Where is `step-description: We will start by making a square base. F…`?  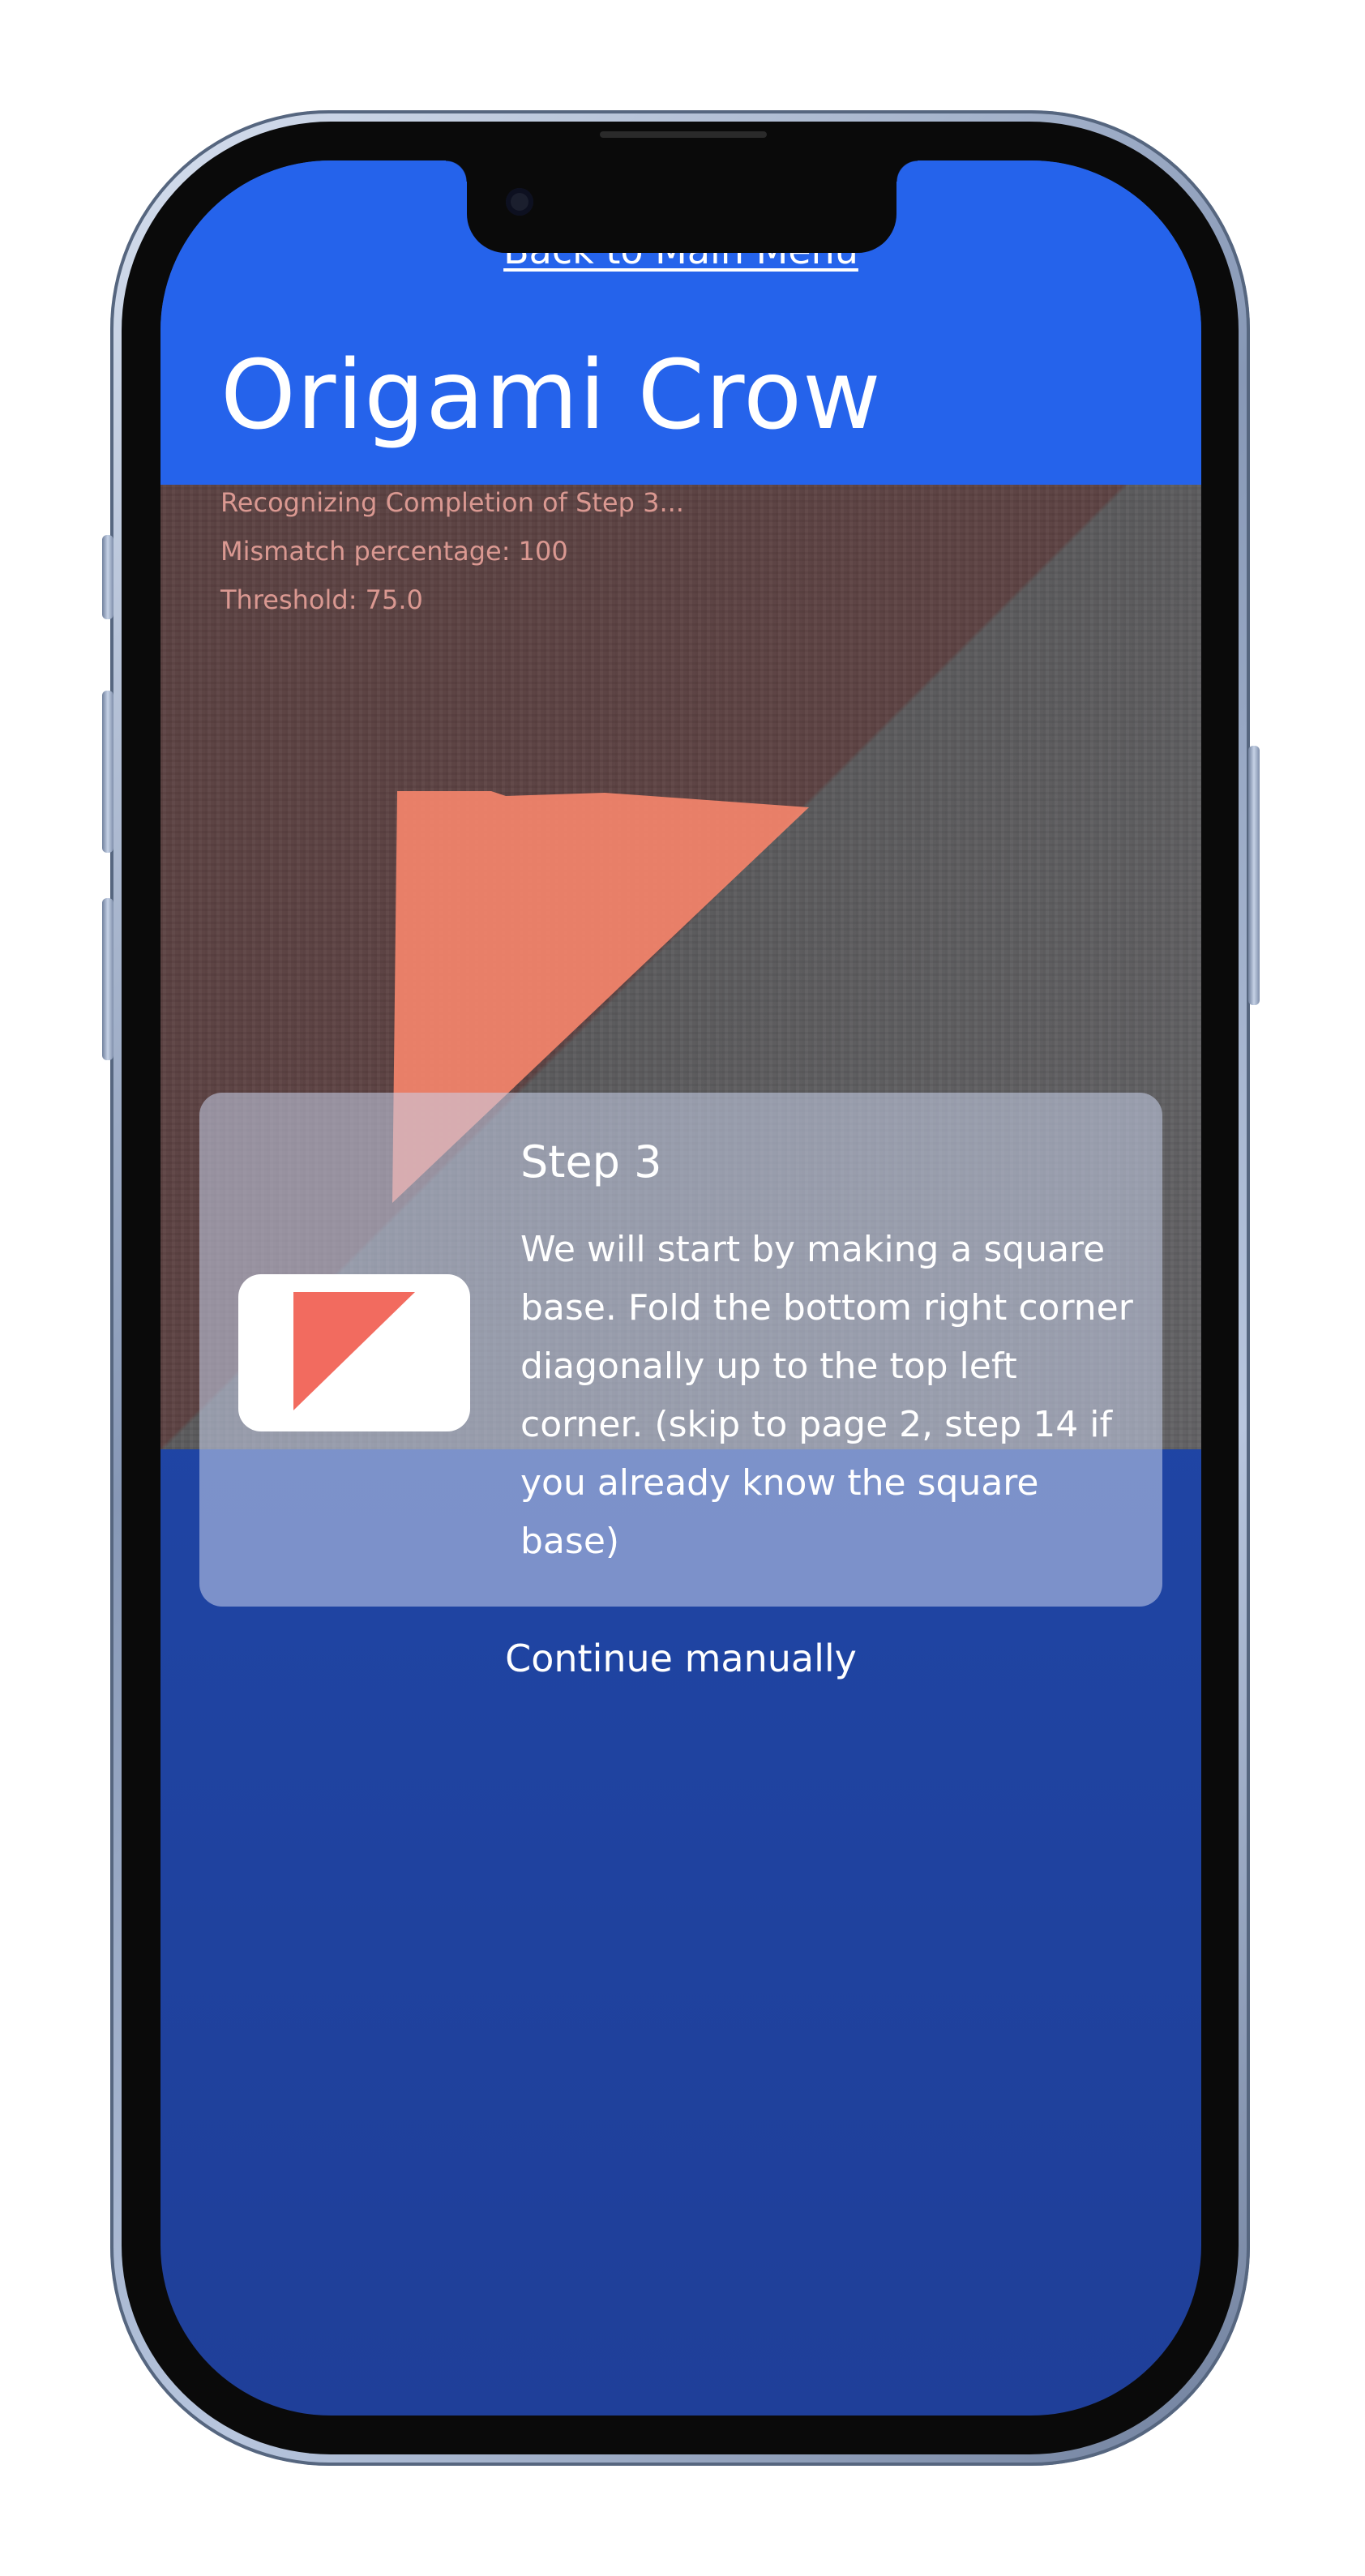 step-description: We will start by making a square base. F… is located at coordinates (826, 1395).